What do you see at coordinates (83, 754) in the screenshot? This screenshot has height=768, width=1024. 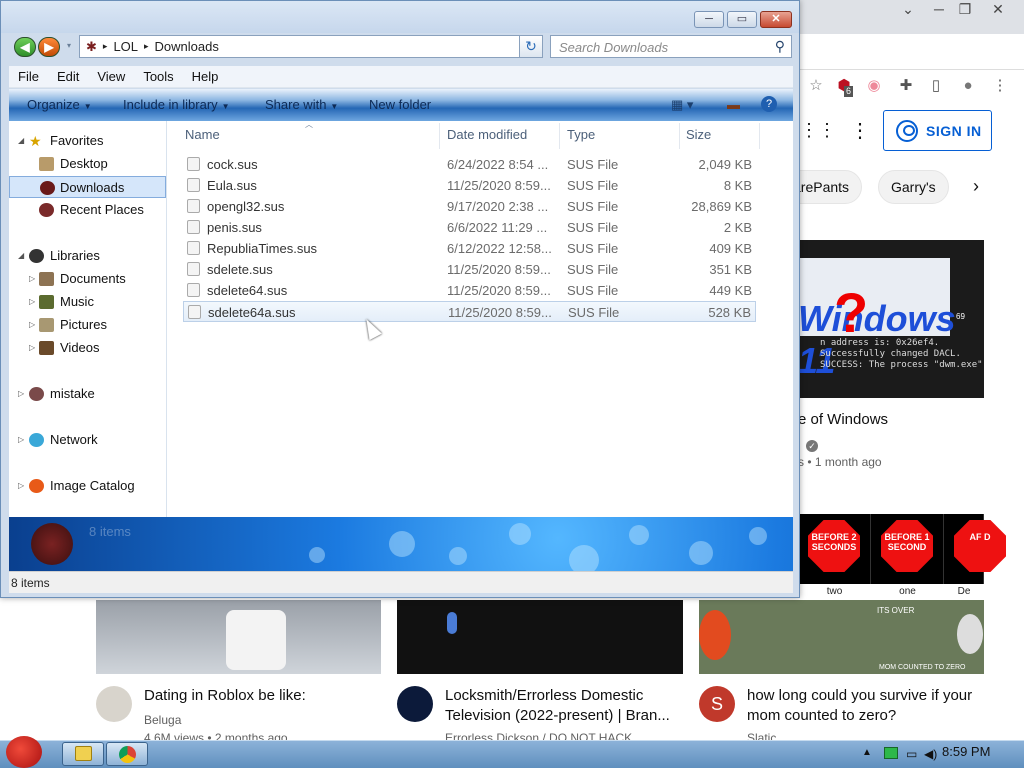 I see `taskbar-explorer-button` at bounding box center [83, 754].